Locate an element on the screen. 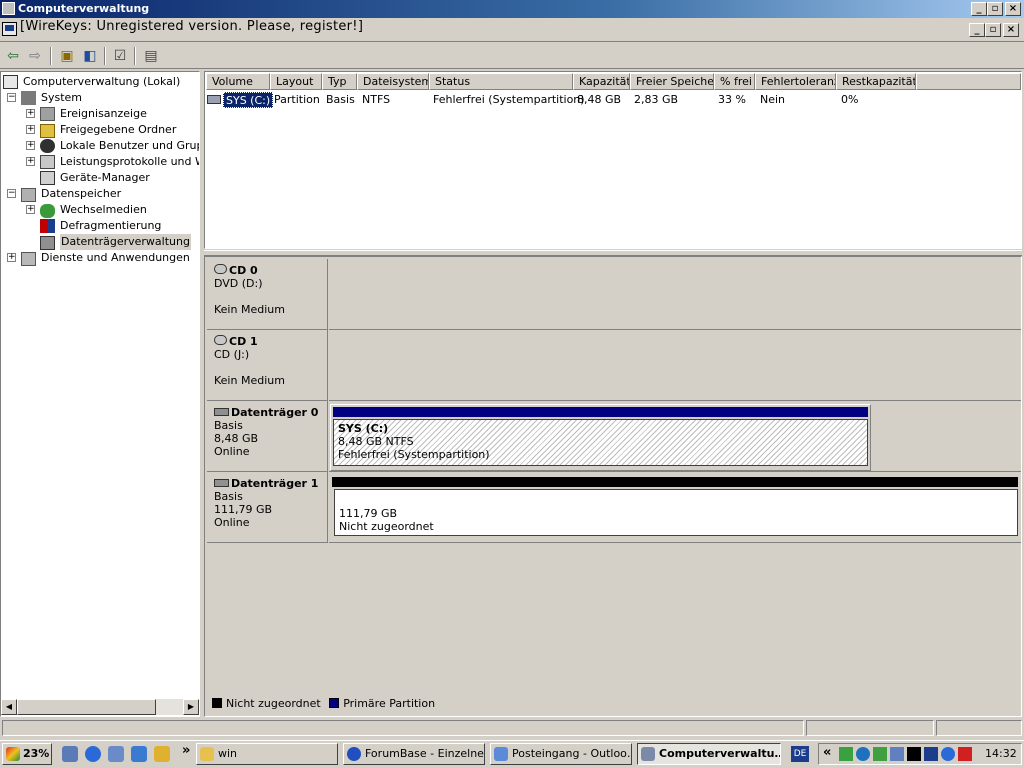 The image size is (1024, 768). toolbar-separator is located at coordinates (135, 56).